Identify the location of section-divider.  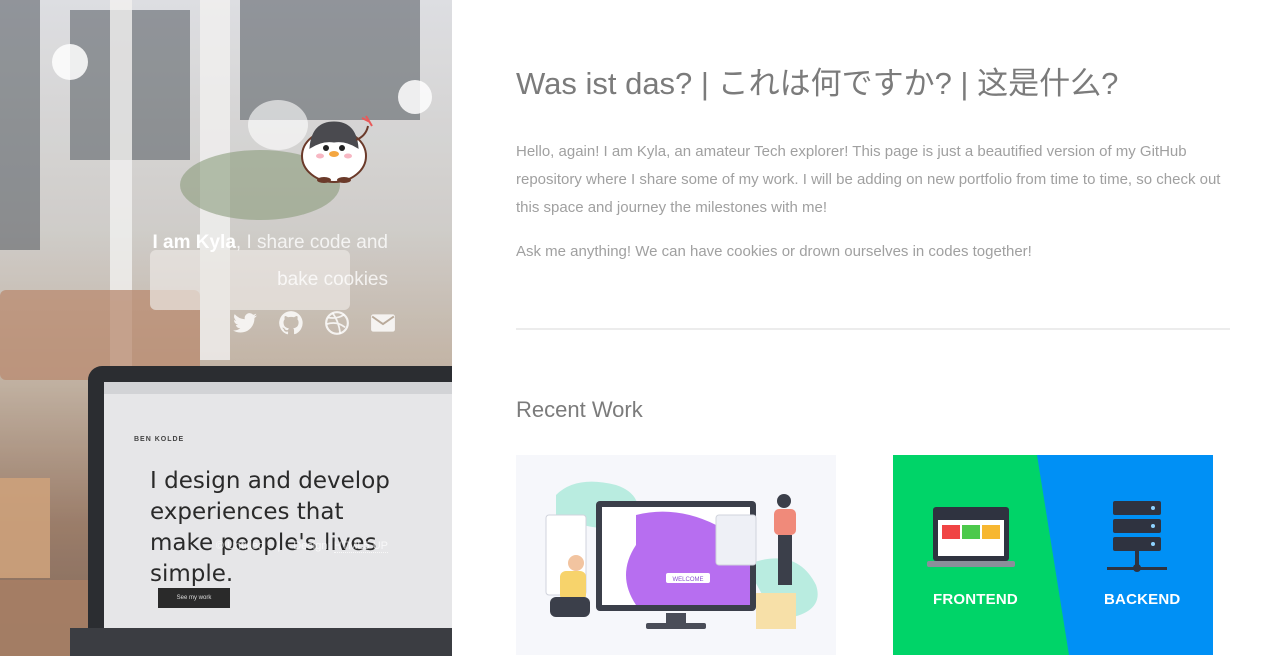
(873, 329).